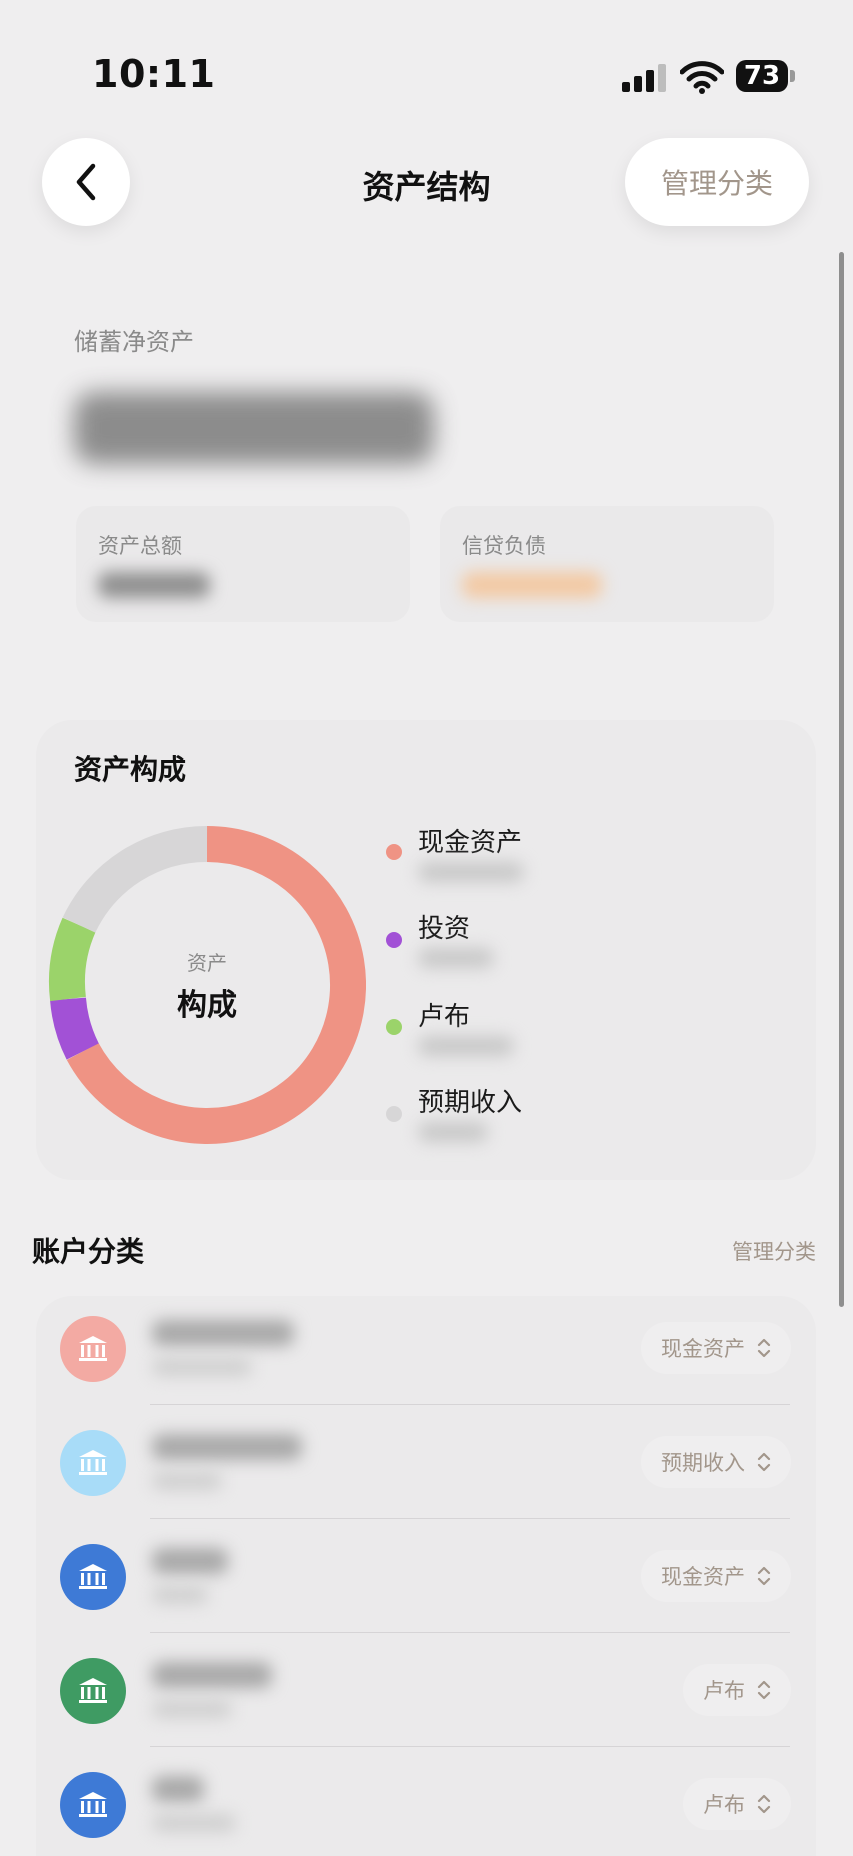 The width and height of the screenshot is (853, 1856). What do you see at coordinates (134, 342) in the screenshot?
I see `net-assets-label: 储蓄净资产` at bounding box center [134, 342].